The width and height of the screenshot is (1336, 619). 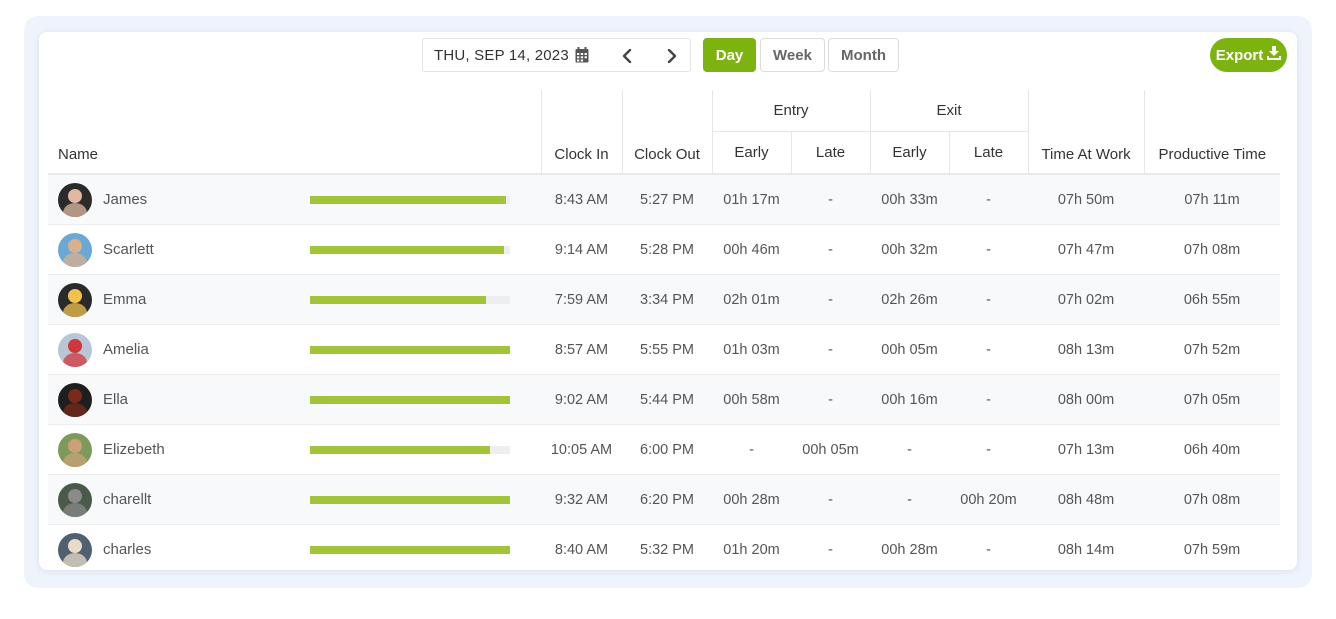 What do you see at coordinates (910, 199) in the screenshot?
I see `cell-exit-early: 00h 33m` at bounding box center [910, 199].